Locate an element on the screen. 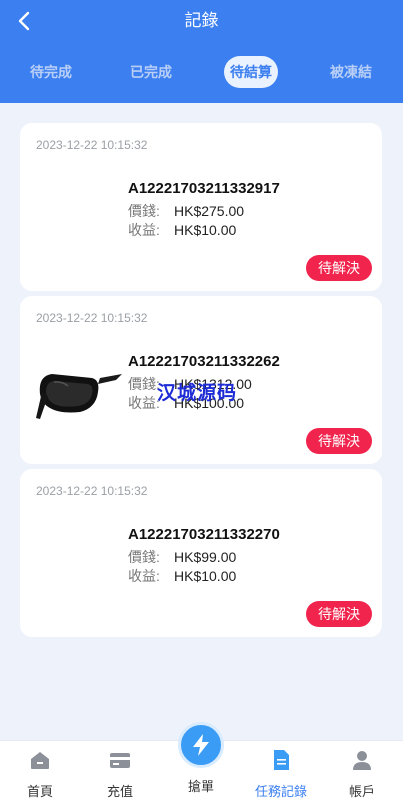 The height and width of the screenshot is (799, 403). nav-label: 首頁 is located at coordinates (39, 791).